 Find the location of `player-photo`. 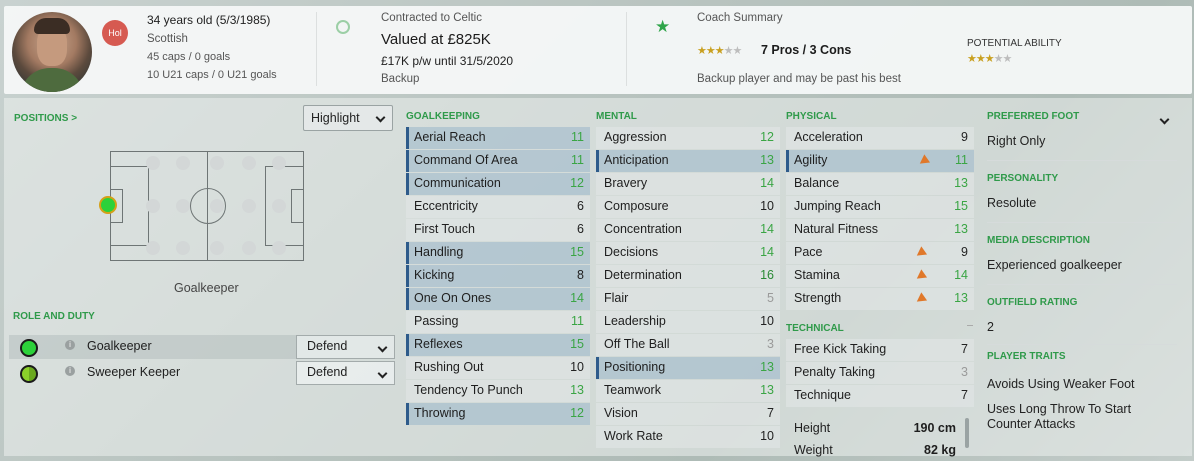

player-photo is located at coordinates (52, 52).